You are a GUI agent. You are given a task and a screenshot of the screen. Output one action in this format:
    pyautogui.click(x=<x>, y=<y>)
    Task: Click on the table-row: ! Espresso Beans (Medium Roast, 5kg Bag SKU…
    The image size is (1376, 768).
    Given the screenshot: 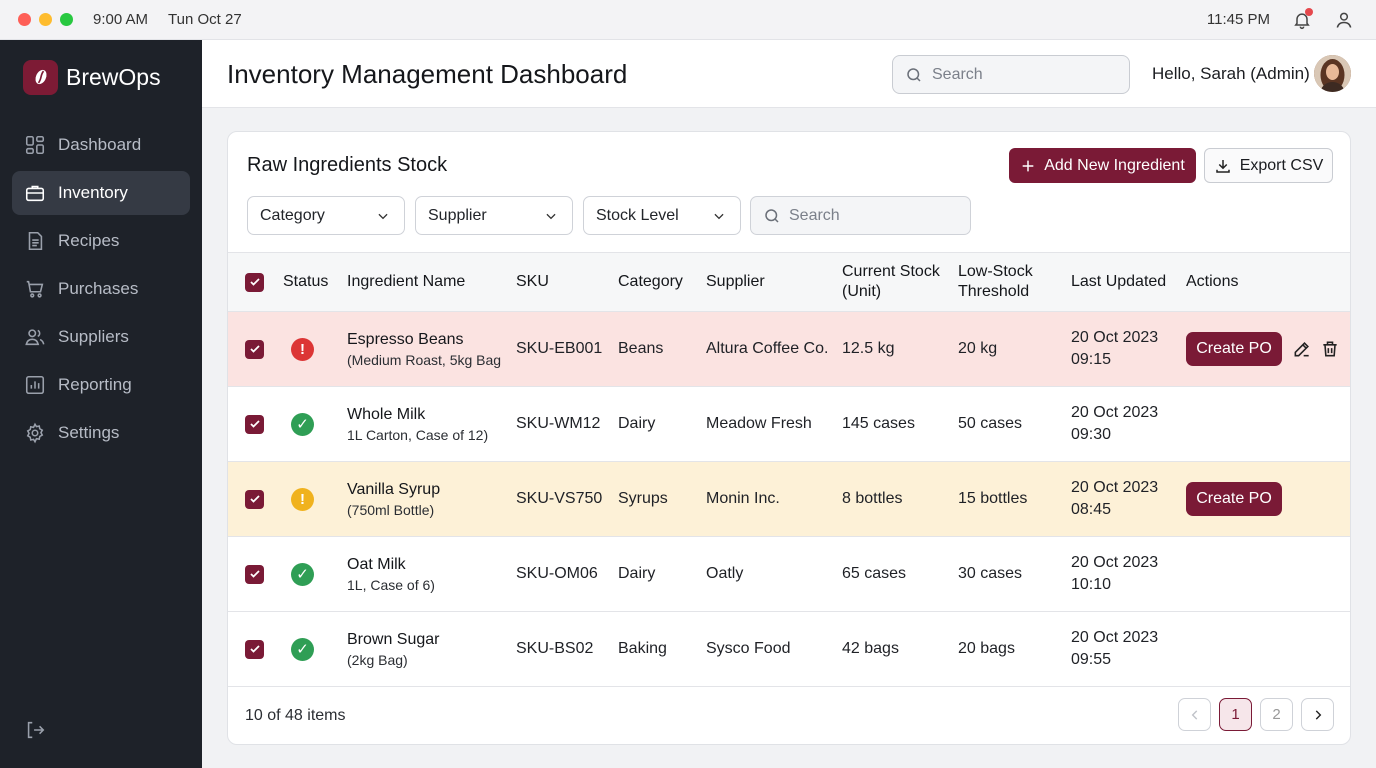 What is the action you would take?
    pyautogui.click(x=789, y=349)
    